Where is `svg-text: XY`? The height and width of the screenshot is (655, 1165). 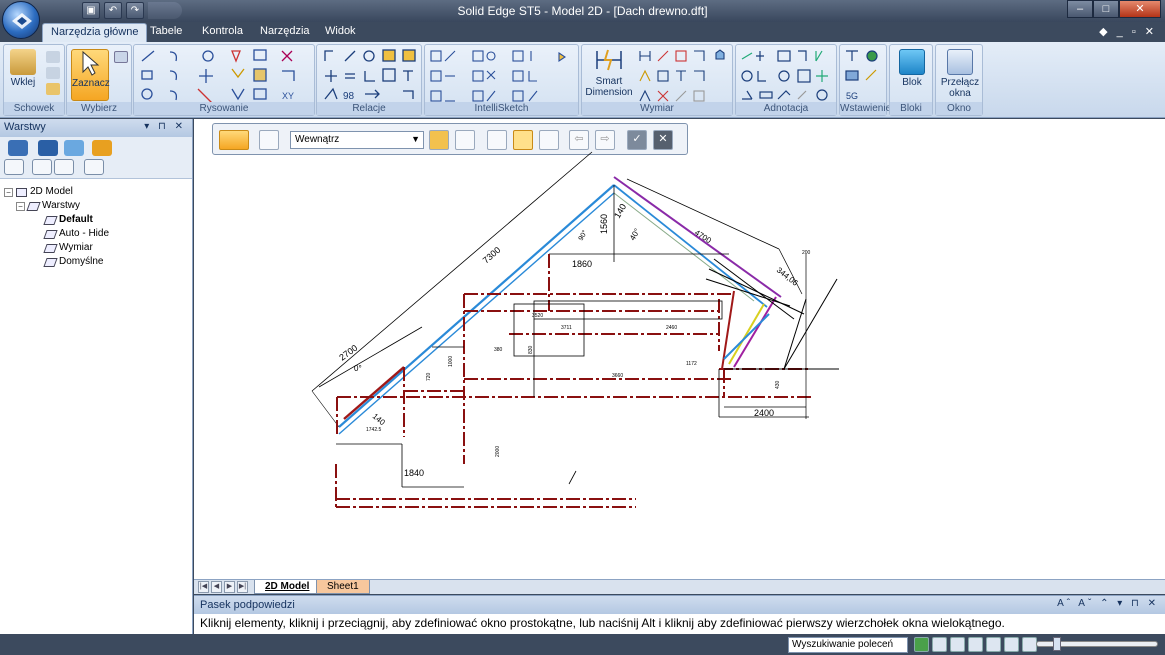 svg-text: XY is located at coordinates (288, 96).